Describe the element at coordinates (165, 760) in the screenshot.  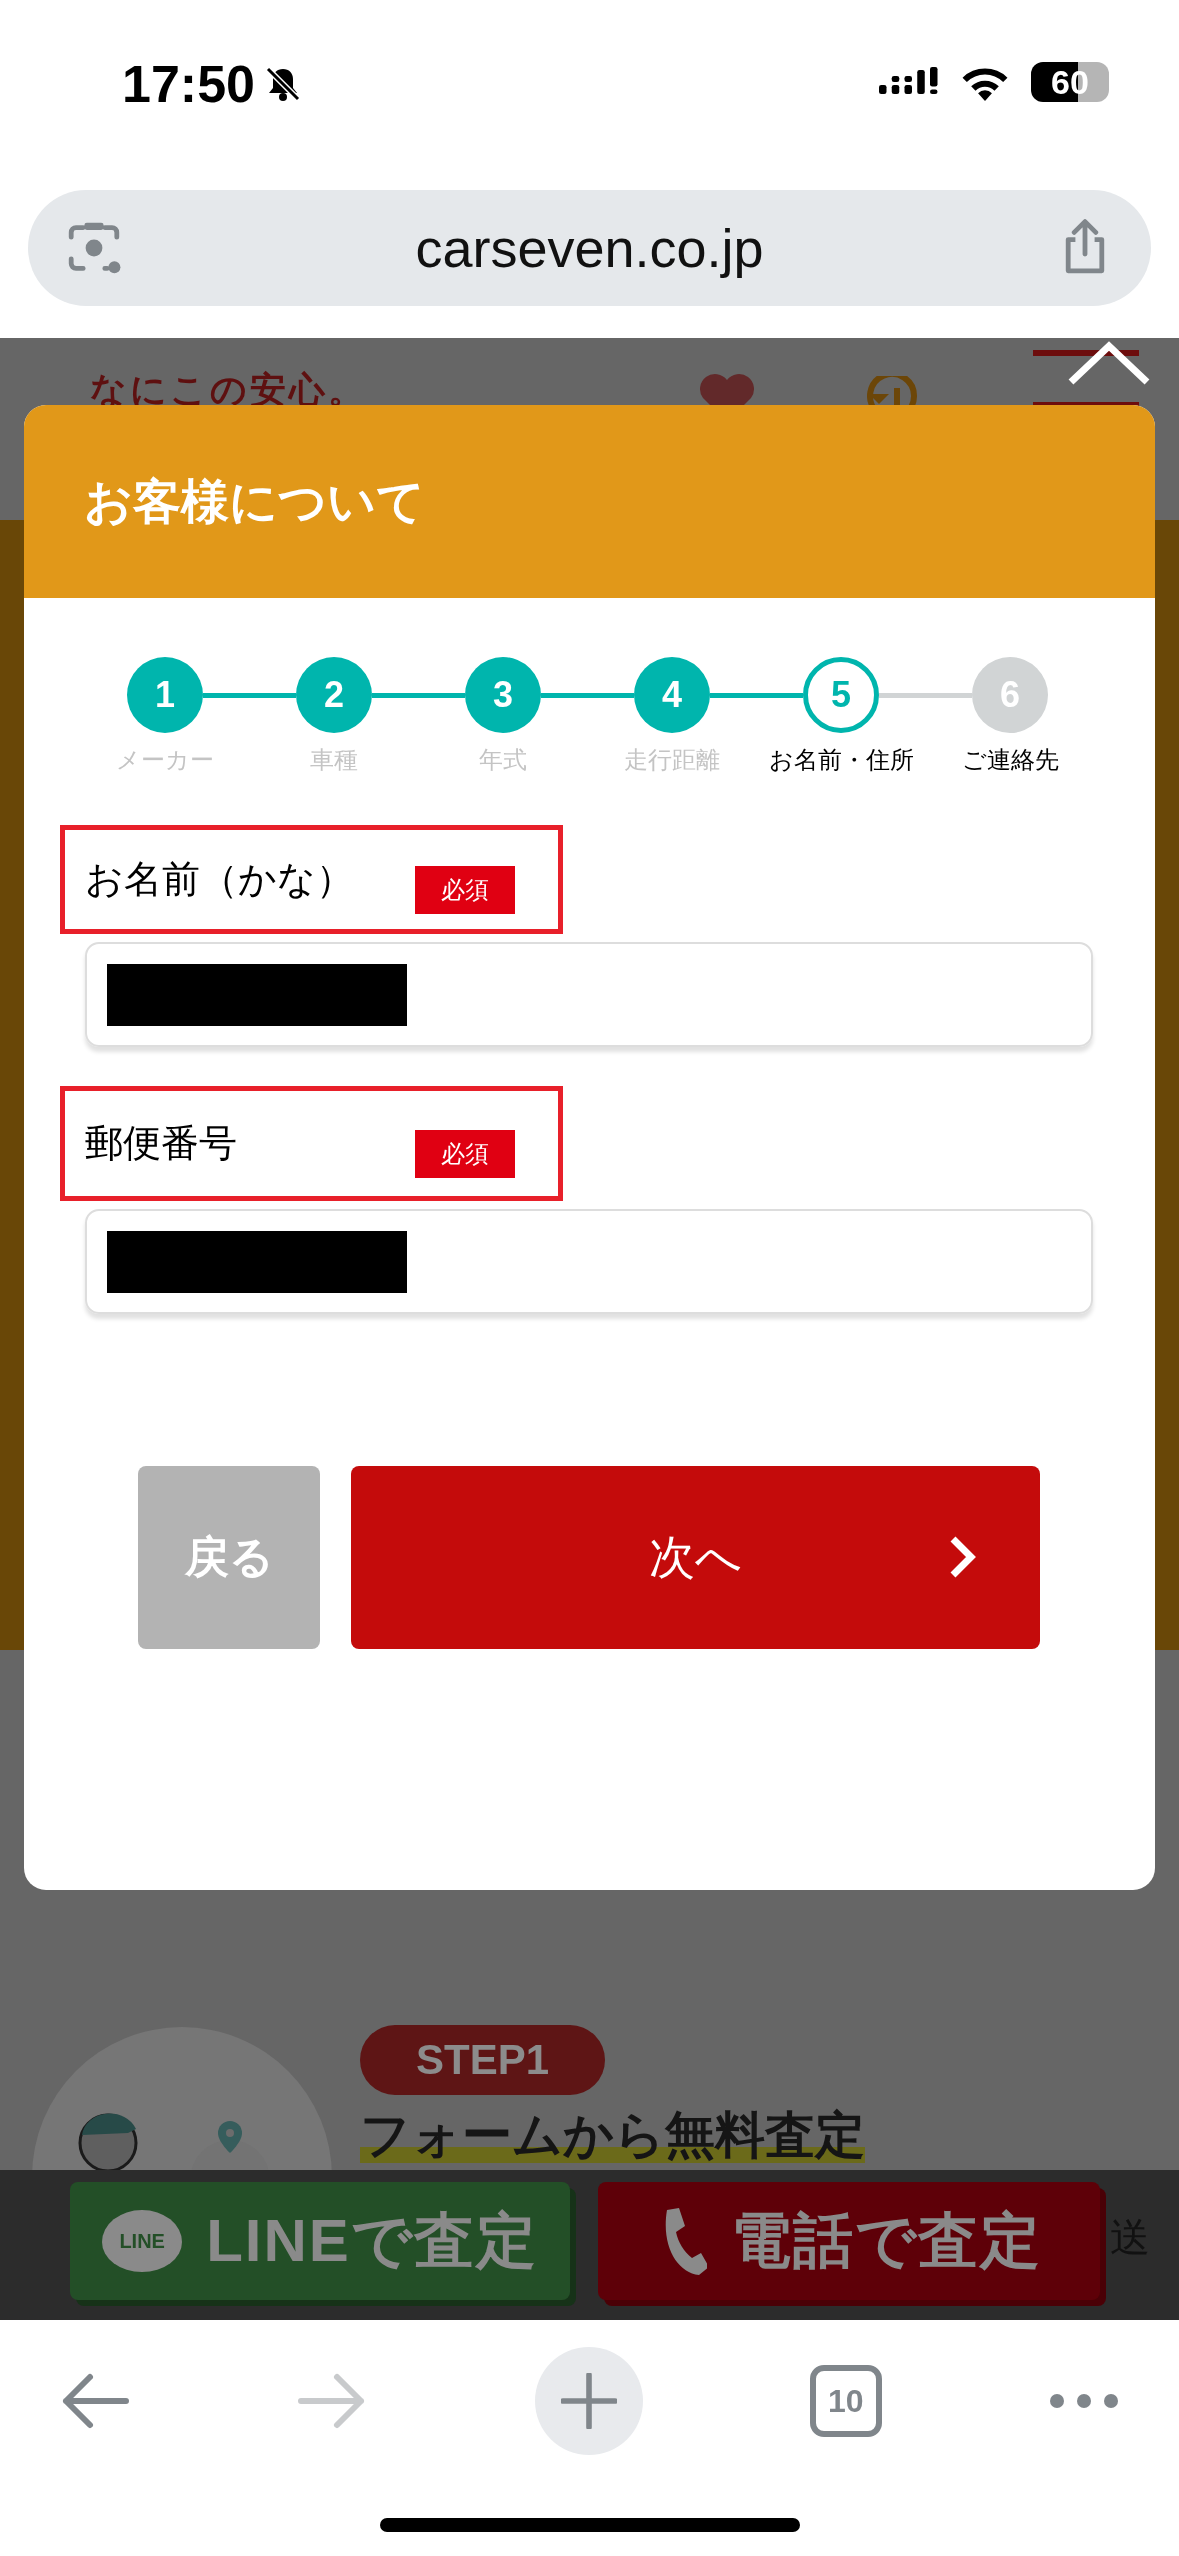
I see `step-label: メーカー` at that location.